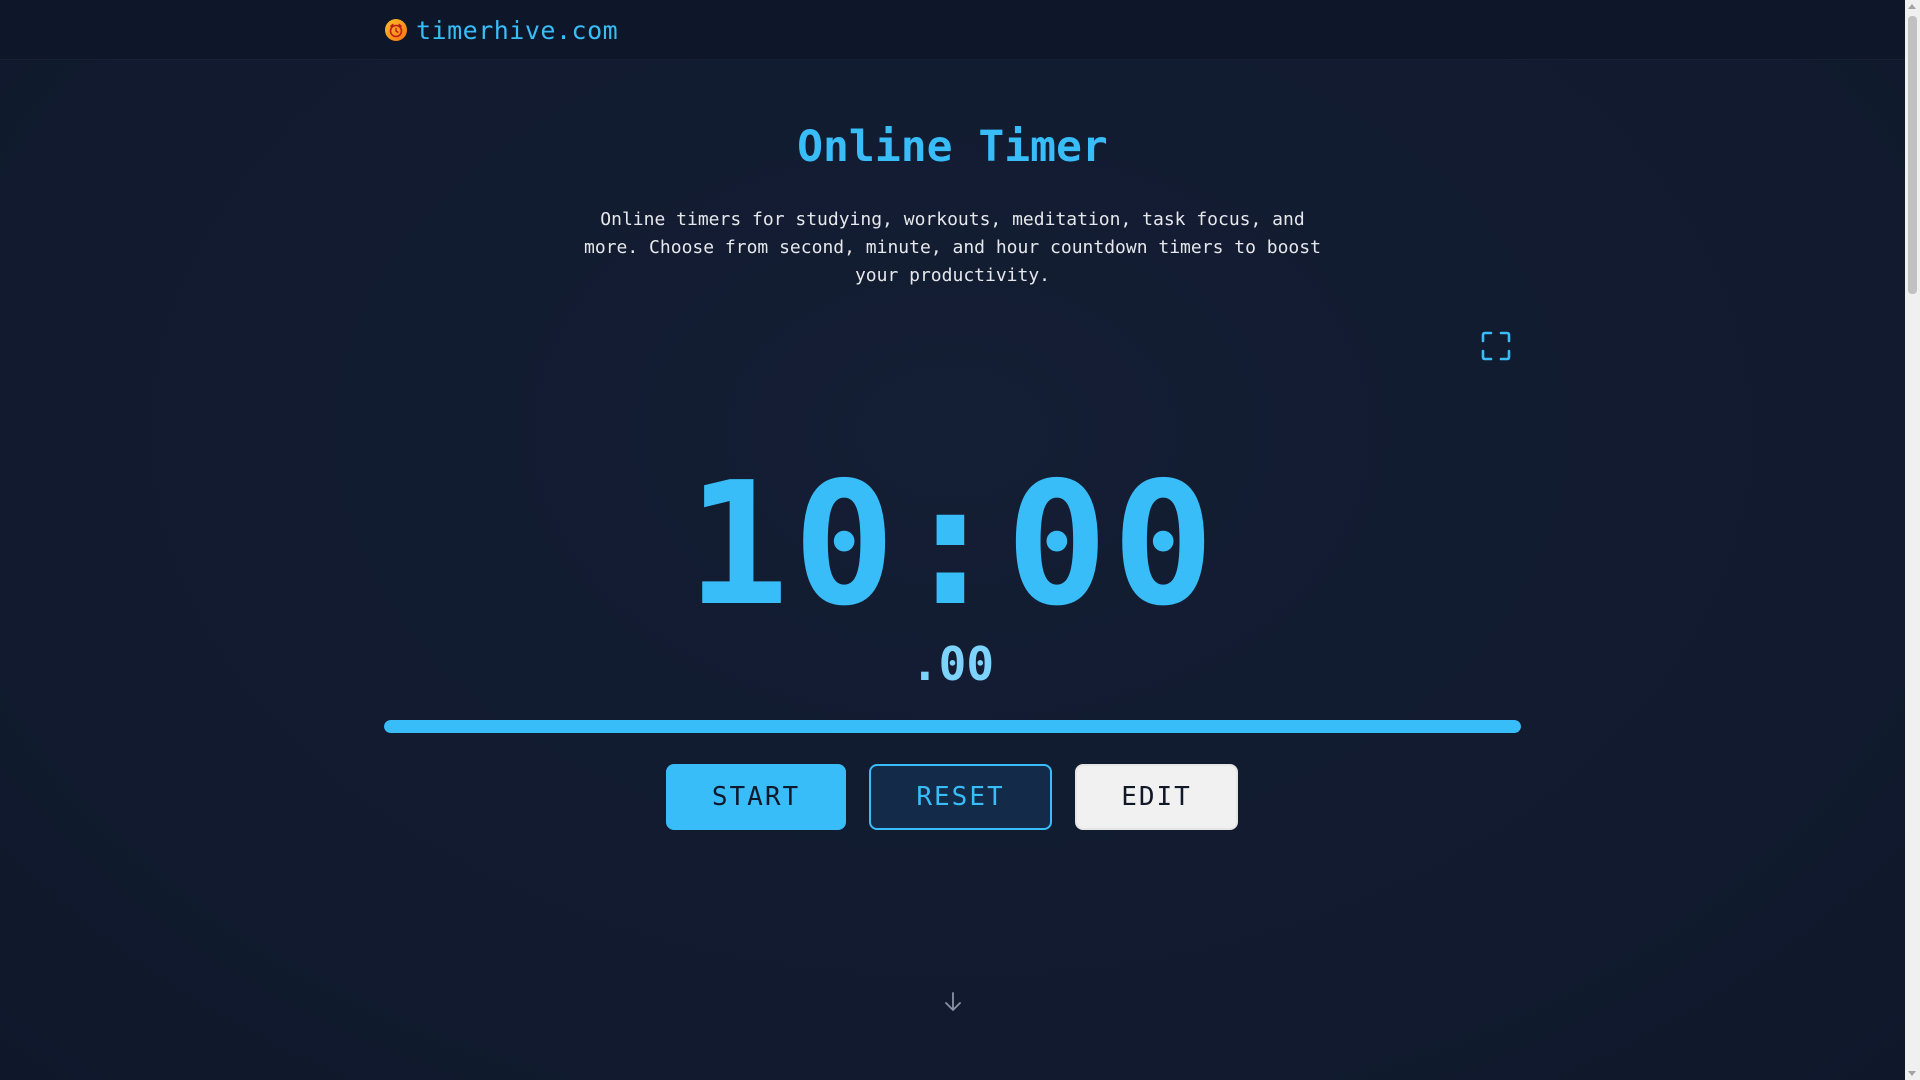 This screenshot has height=1080, width=1920. I want to click on arrow-down-icon, so click(953, 1001).